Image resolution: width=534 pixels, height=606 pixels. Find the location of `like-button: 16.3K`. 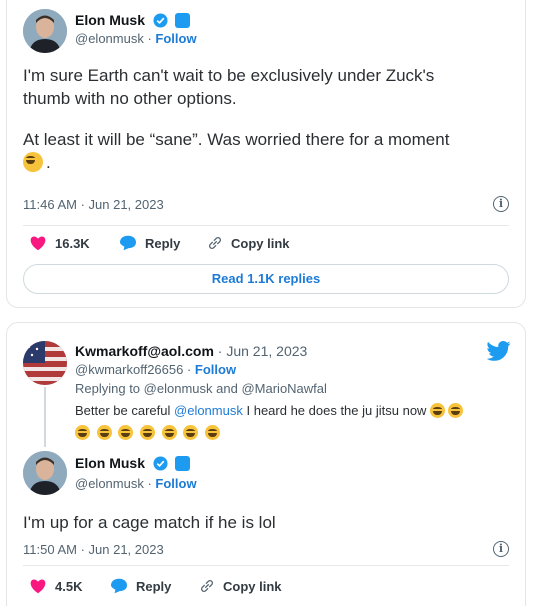

like-button: 16.3K is located at coordinates (59, 243).